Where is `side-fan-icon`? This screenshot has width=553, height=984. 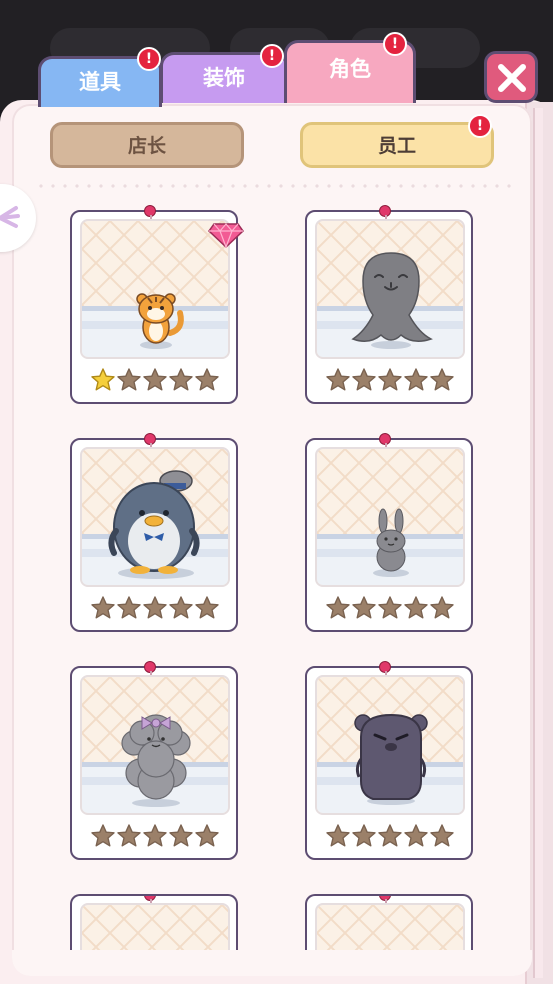 side-fan-icon is located at coordinates (18, 218).